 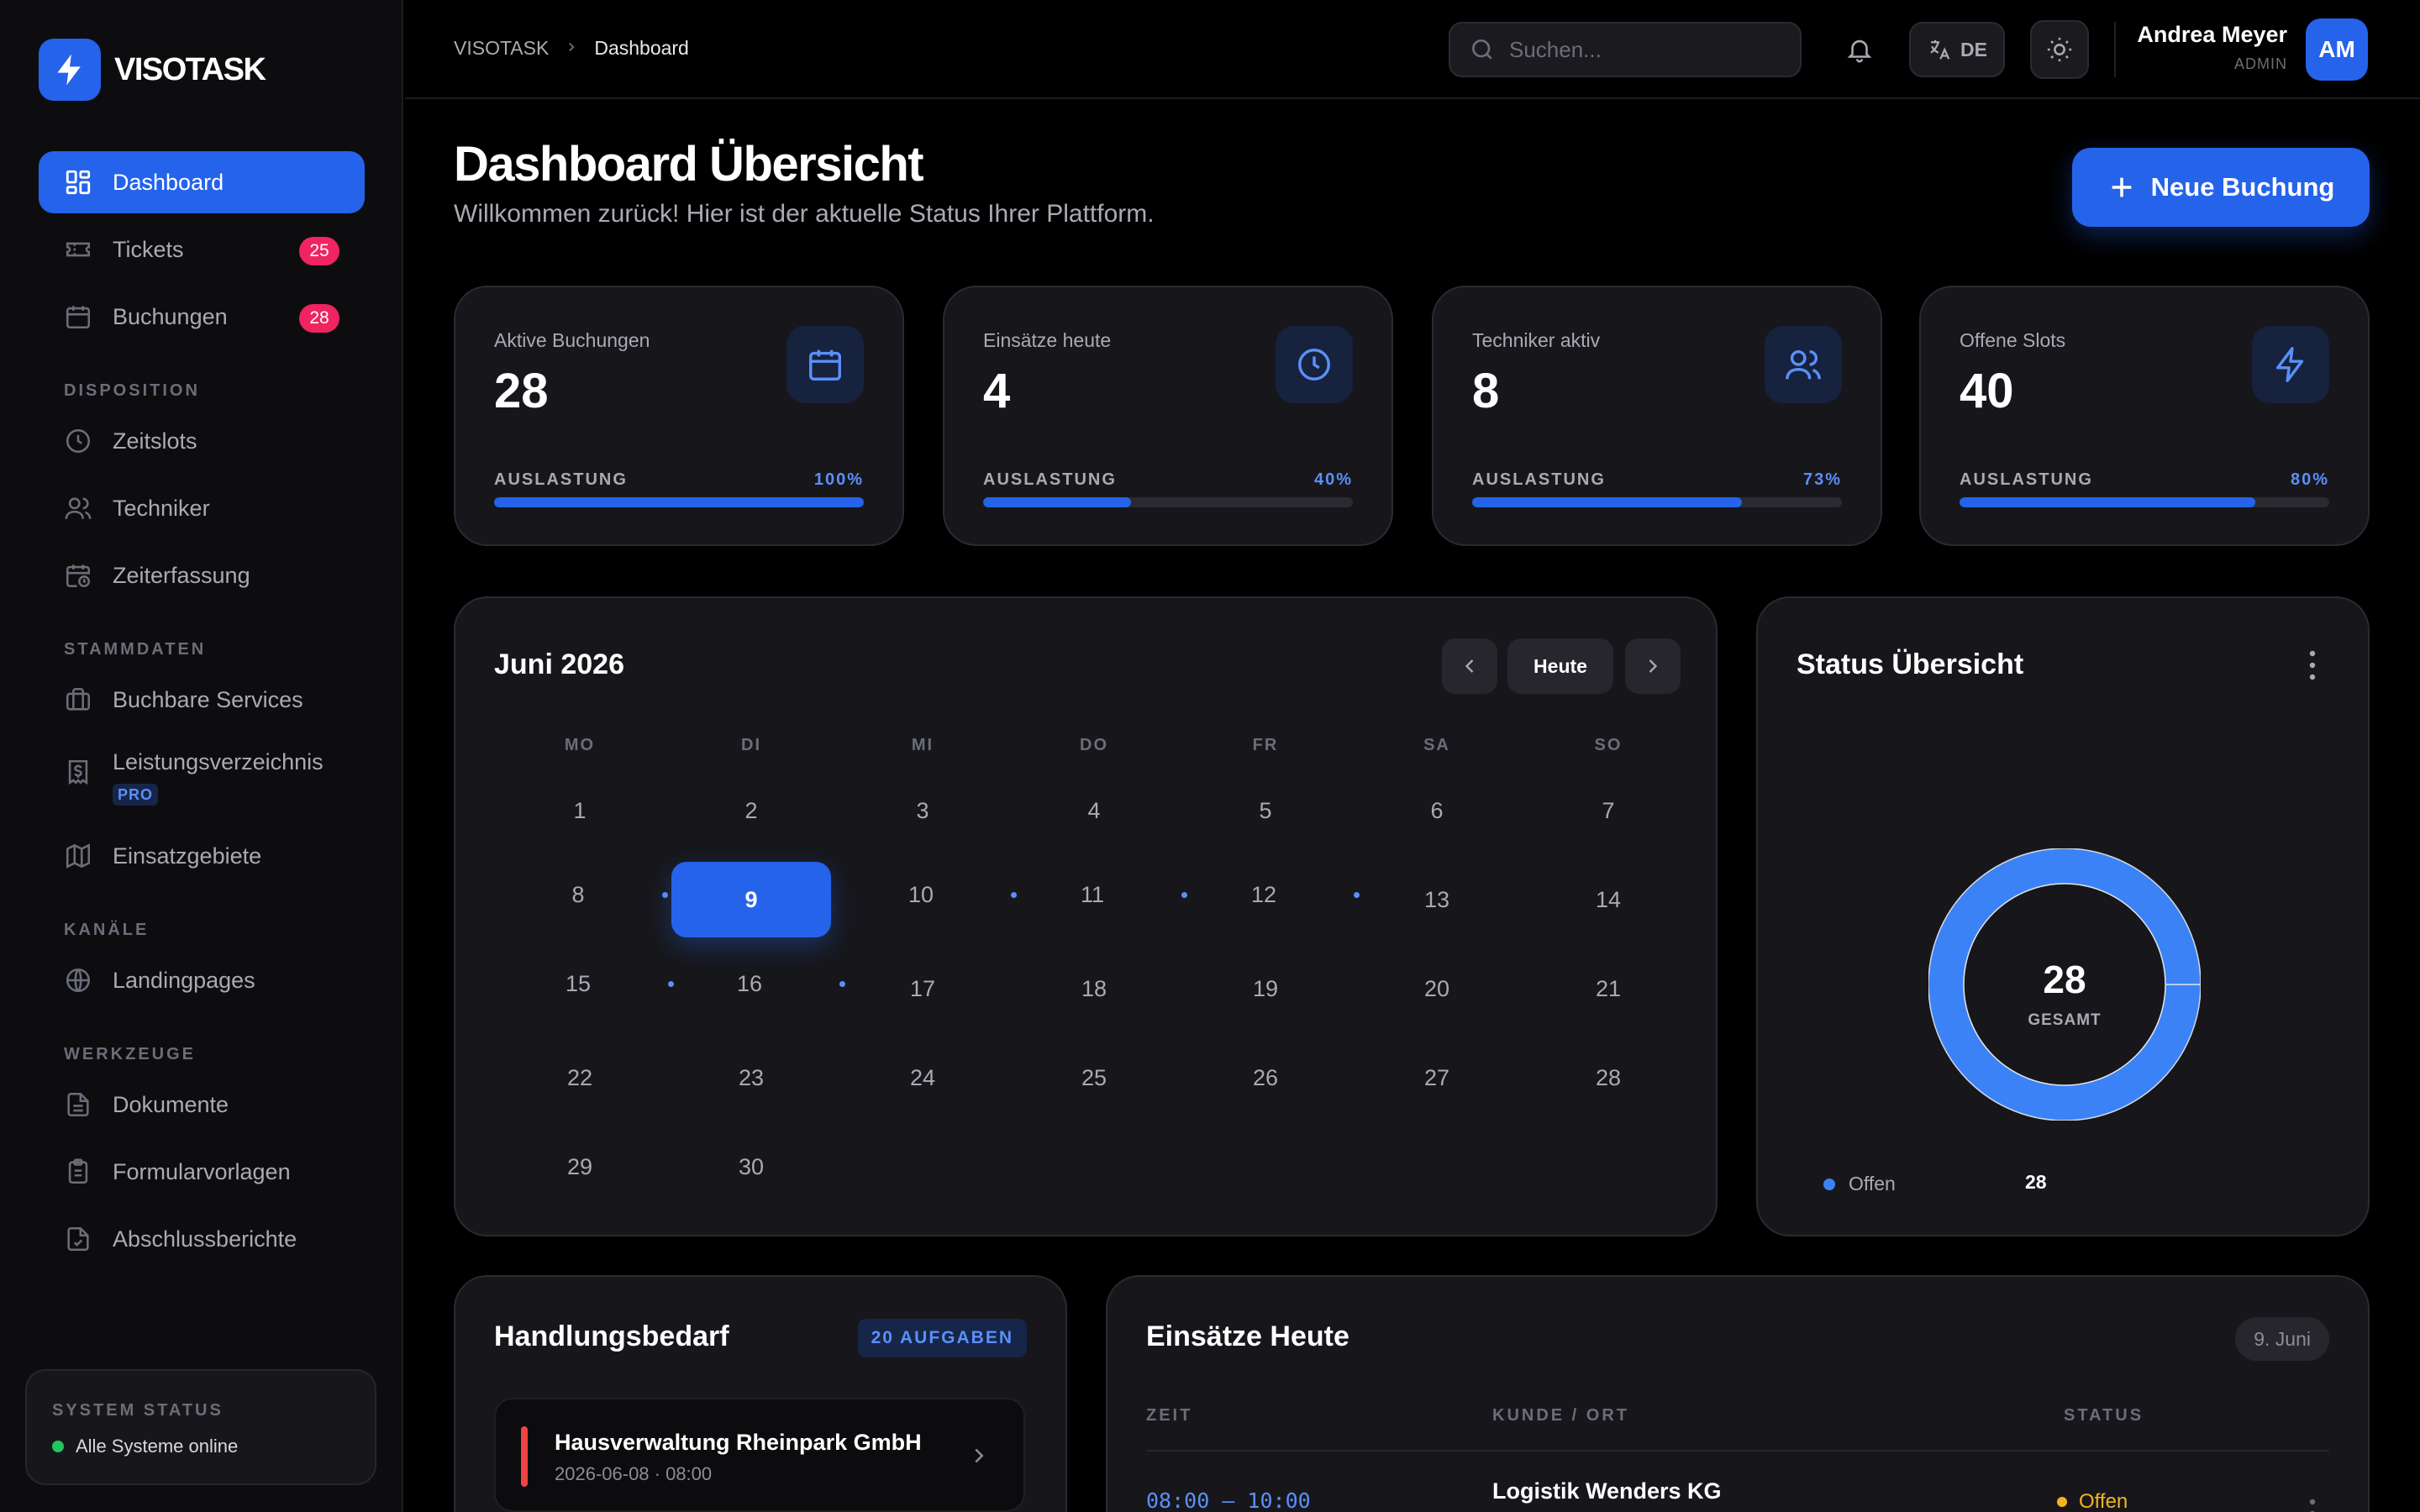 I want to click on translate-icon, so click(x=1940, y=49).